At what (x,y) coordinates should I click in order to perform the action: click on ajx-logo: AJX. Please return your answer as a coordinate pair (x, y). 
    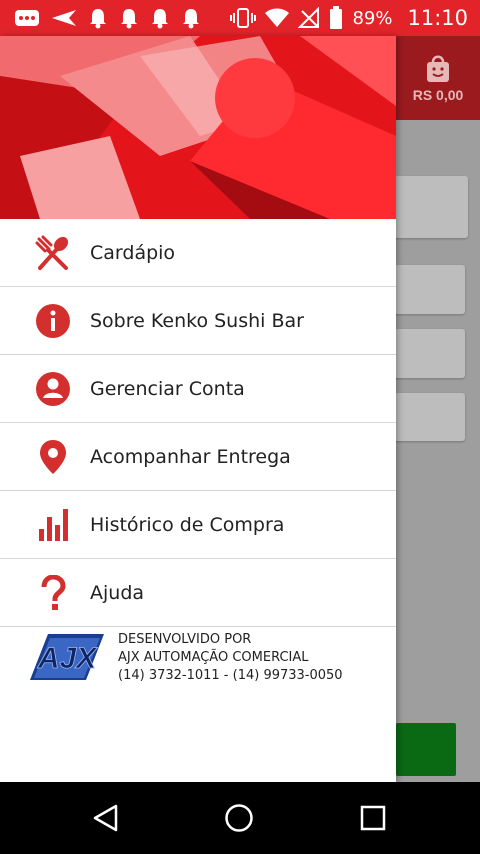
    Looking at the image, I should click on (67, 657).